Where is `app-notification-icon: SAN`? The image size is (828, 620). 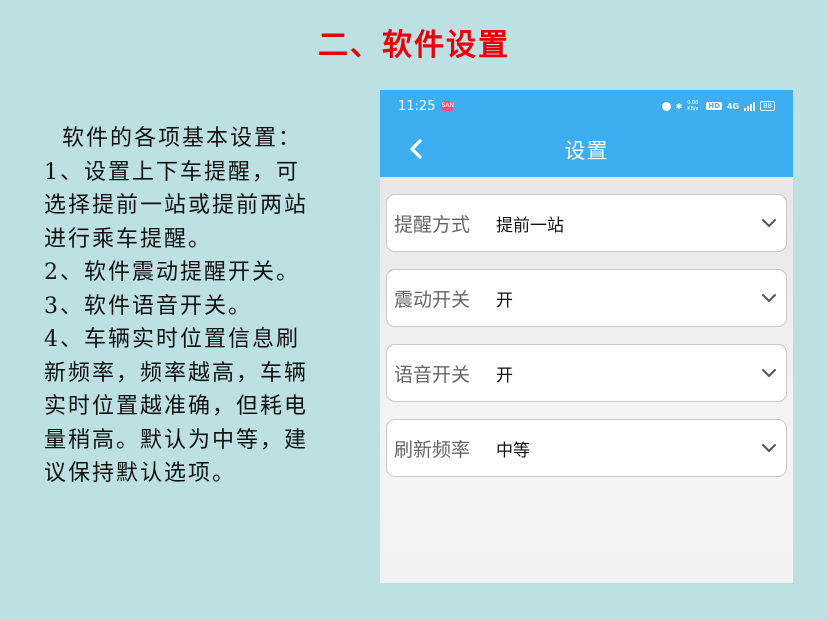
app-notification-icon: SAN is located at coordinates (447, 106).